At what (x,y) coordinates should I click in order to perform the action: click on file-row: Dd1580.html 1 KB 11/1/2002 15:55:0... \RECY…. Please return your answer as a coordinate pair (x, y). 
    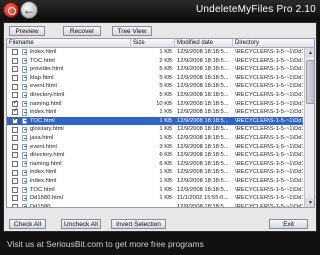
    Looking at the image, I should click on (155, 198).